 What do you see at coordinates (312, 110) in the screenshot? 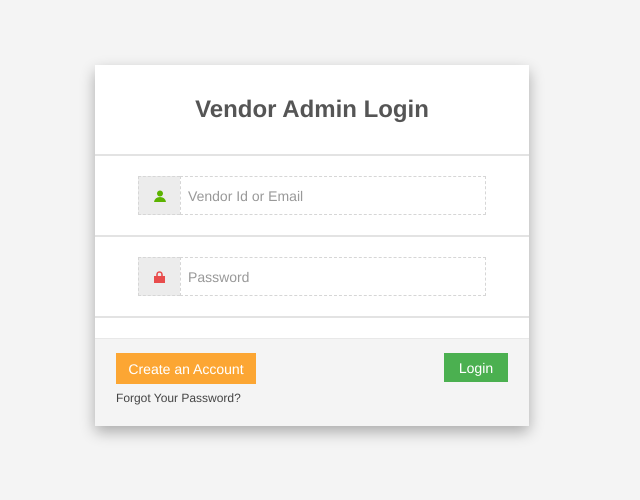
I see `login-title: Vendor Admin Login` at bounding box center [312, 110].